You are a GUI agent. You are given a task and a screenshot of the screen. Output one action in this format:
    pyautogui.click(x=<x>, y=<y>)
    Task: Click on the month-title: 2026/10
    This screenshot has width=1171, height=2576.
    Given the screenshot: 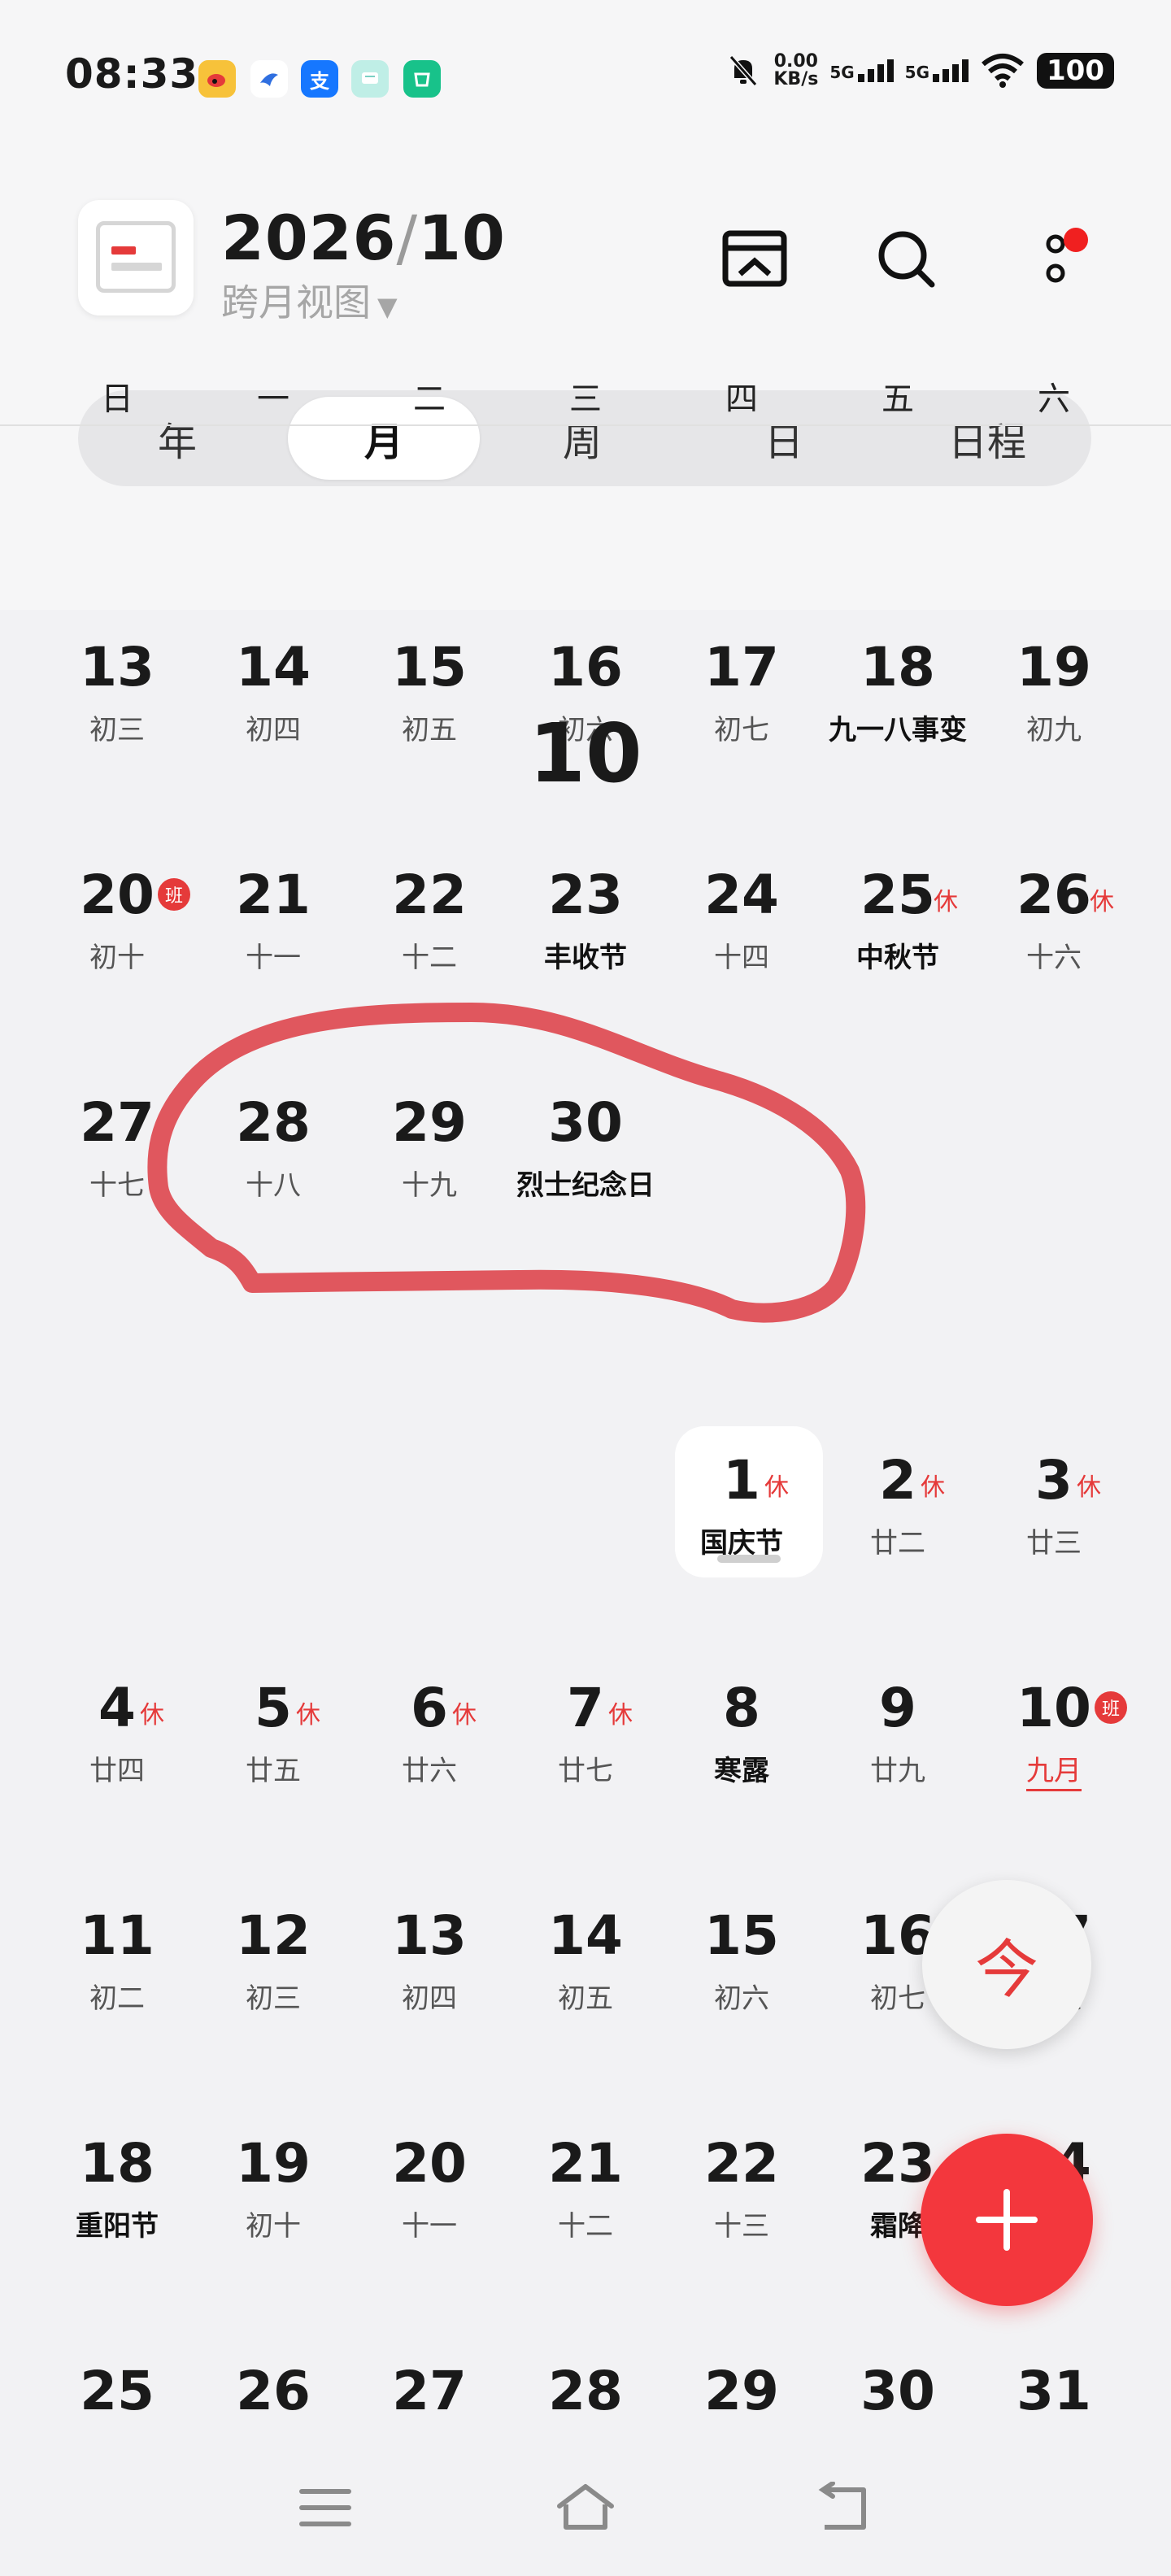 What is the action you would take?
    pyautogui.click(x=363, y=238)
    